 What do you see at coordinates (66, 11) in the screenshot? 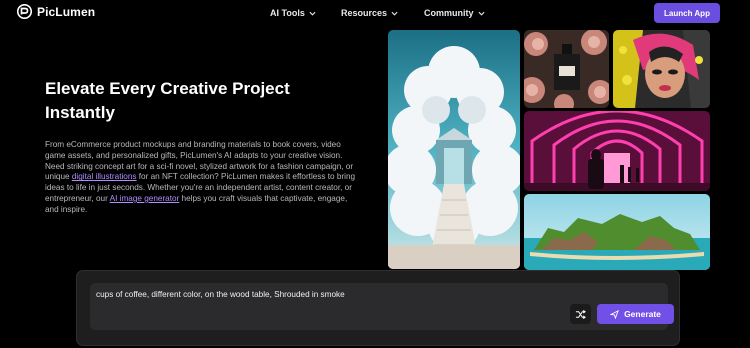
I see `brand-name: PicLumen` at bounding box center [66, 11].